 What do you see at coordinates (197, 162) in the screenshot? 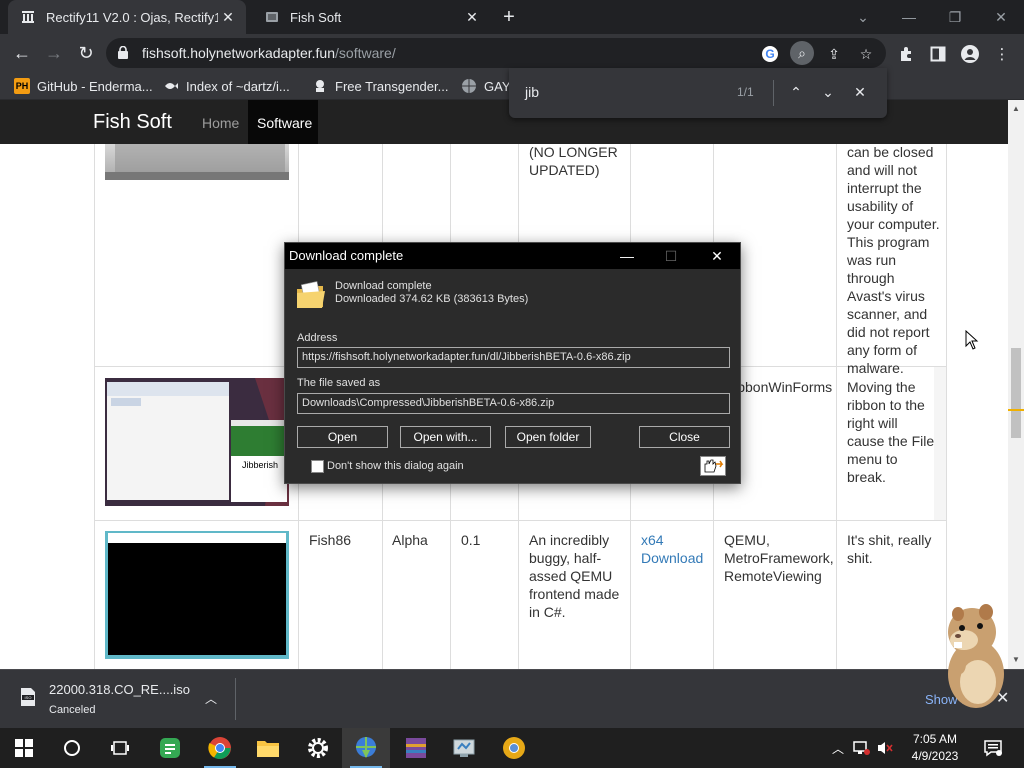
I see `row1-screenshot` at bounding box center [197, 162].